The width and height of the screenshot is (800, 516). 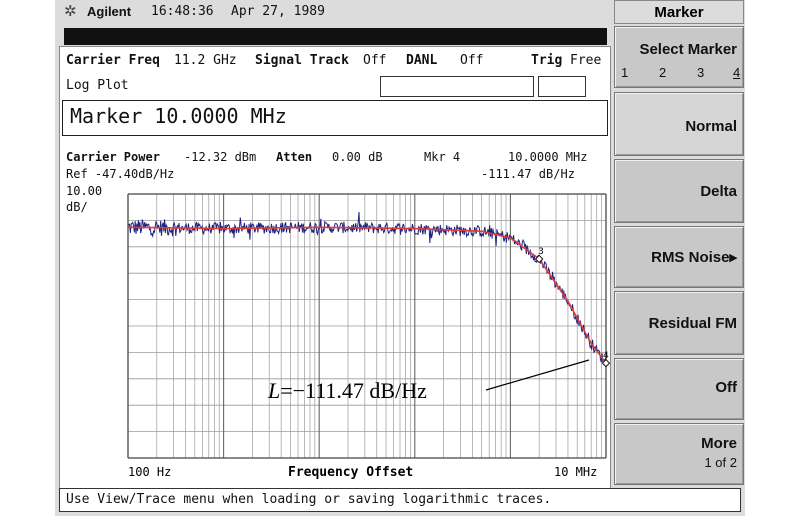 What do you see at coordinates (575, 472) in the screenshot?
I see `x-axis-stop-label: 10 MHz` at bounding box center [575, 472].